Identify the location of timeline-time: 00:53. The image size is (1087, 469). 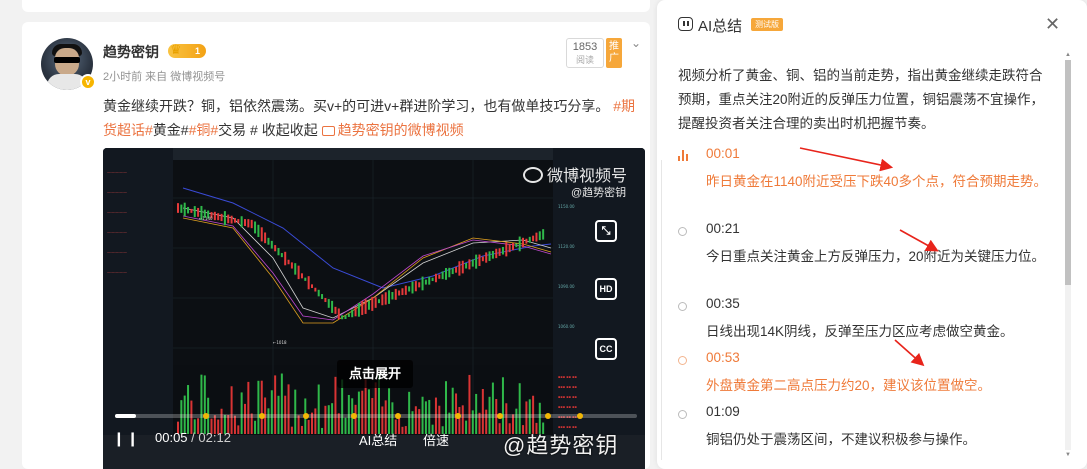
(723, 357).